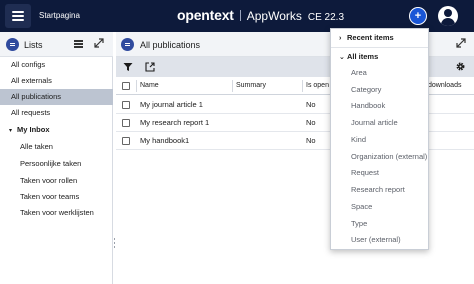  Describe the element at coordinates (56, 130) in the screenshot. I see `inbox-group: ▾ My Inbox` at that location.